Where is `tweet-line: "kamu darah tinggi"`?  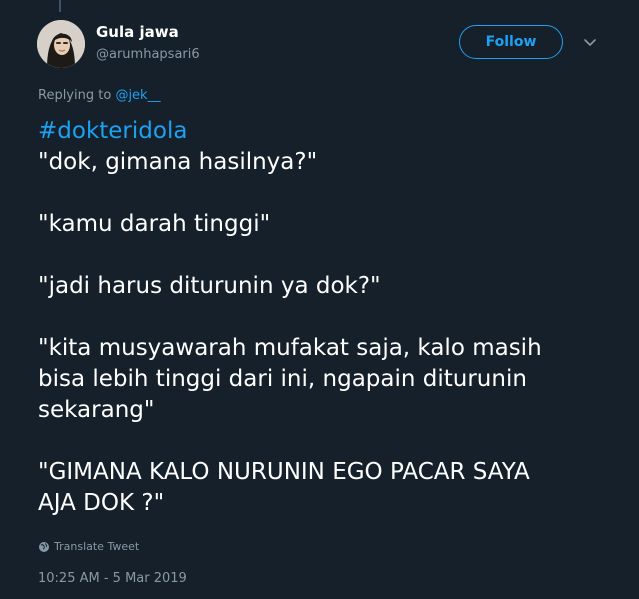
tweet-line: "kamu darah tinggi" is located at coordinates (154, 224).